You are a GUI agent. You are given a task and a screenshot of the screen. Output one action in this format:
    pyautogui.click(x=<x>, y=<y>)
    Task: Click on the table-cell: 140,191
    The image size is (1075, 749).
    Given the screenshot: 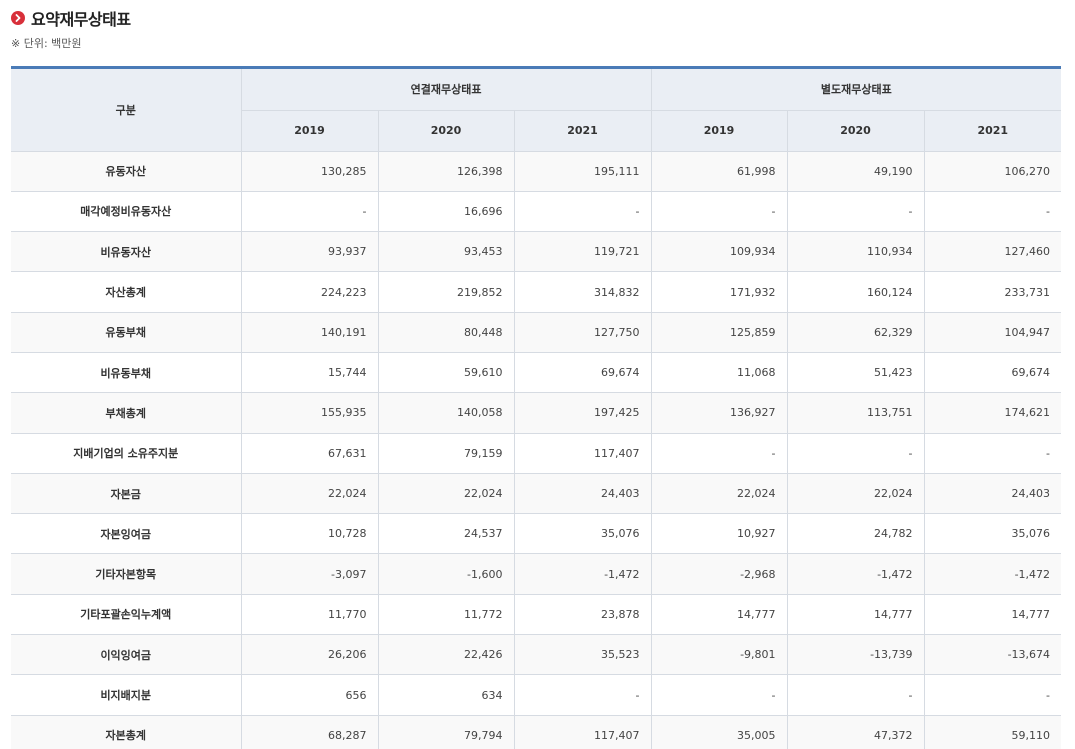 What is the action you would take?
    pyautogui.click(x=310, y=332)
    